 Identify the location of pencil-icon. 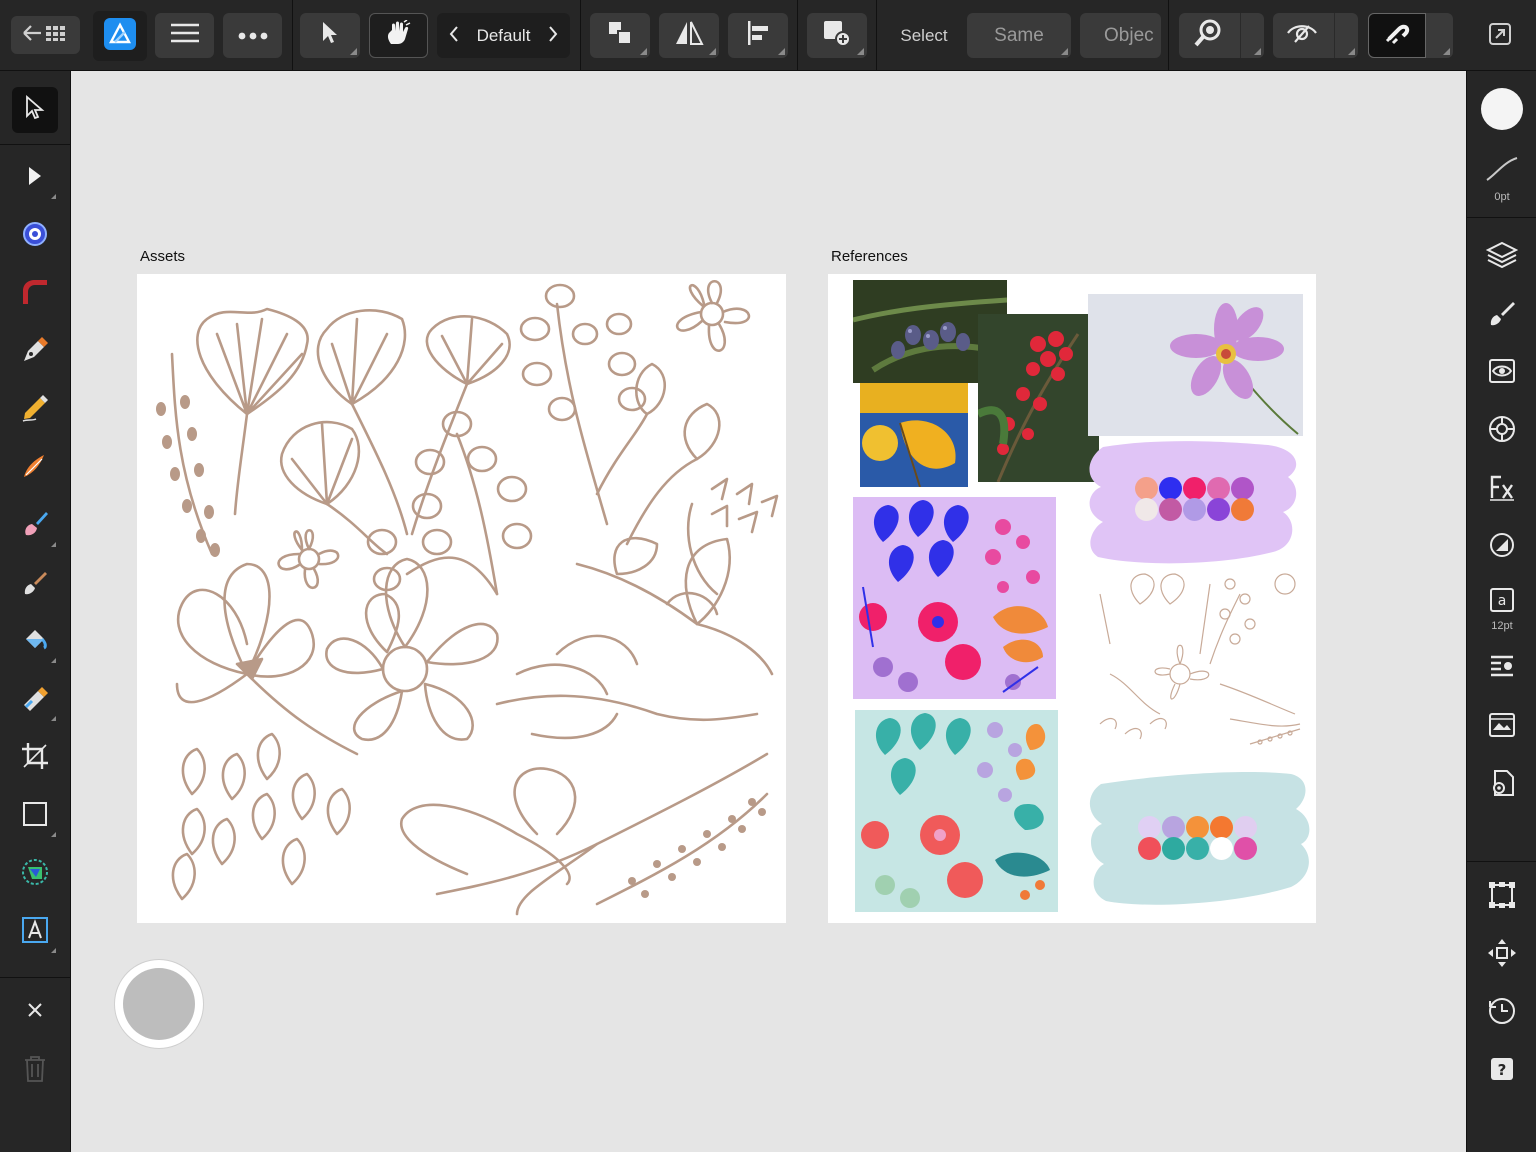
(35, 410).